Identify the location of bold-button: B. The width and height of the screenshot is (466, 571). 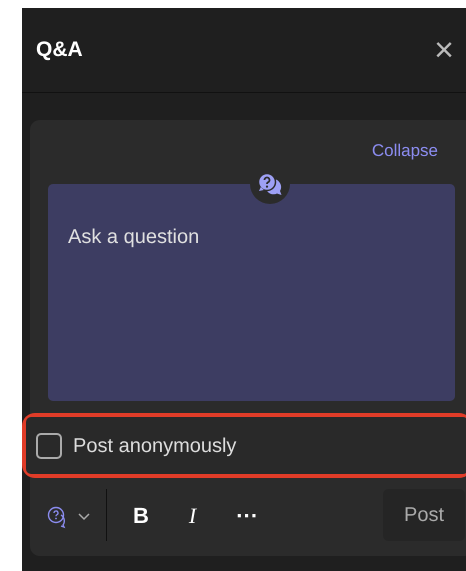
(141, 515).